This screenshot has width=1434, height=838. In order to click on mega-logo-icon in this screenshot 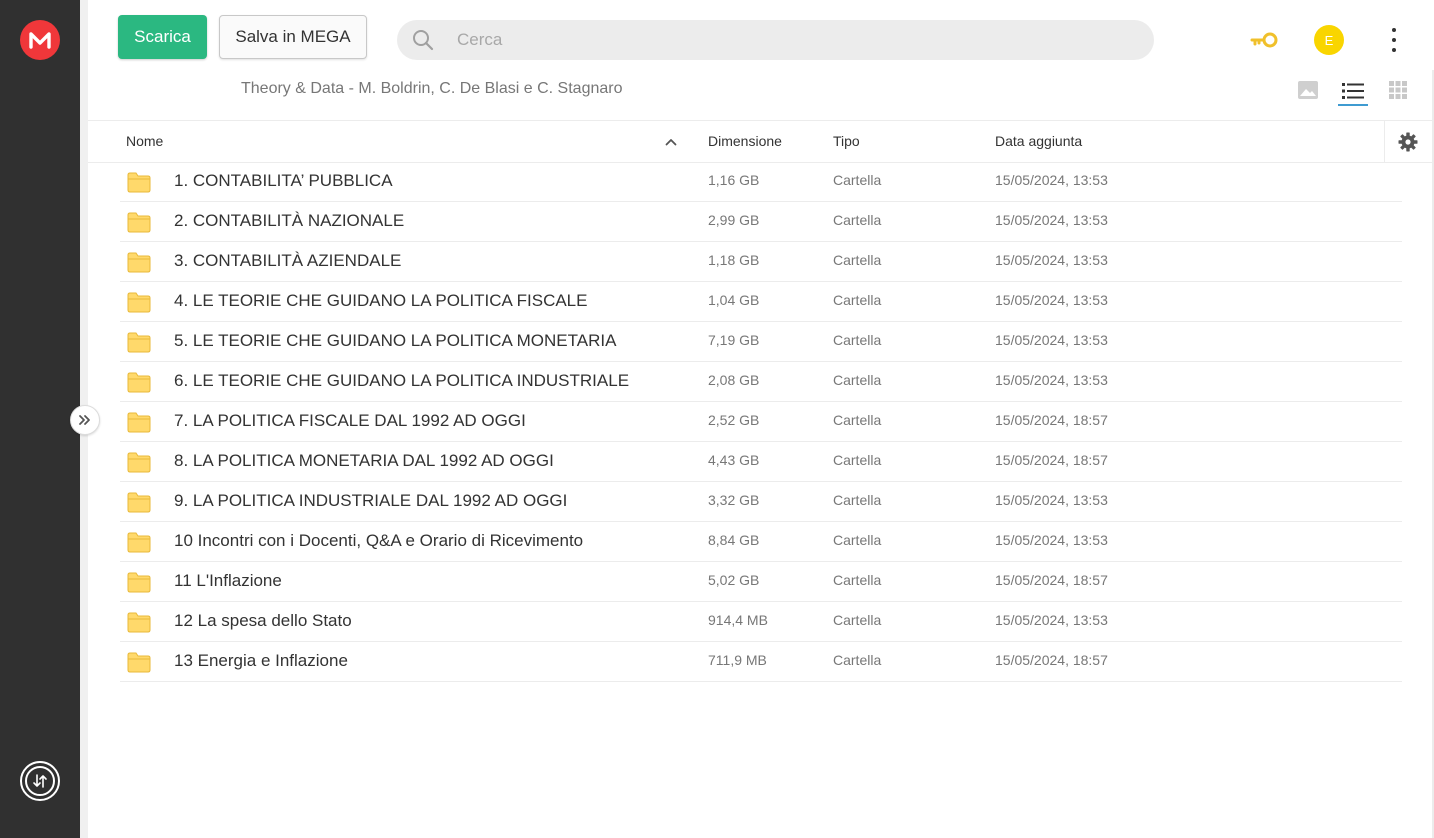, I will do `click(40, 40)`.